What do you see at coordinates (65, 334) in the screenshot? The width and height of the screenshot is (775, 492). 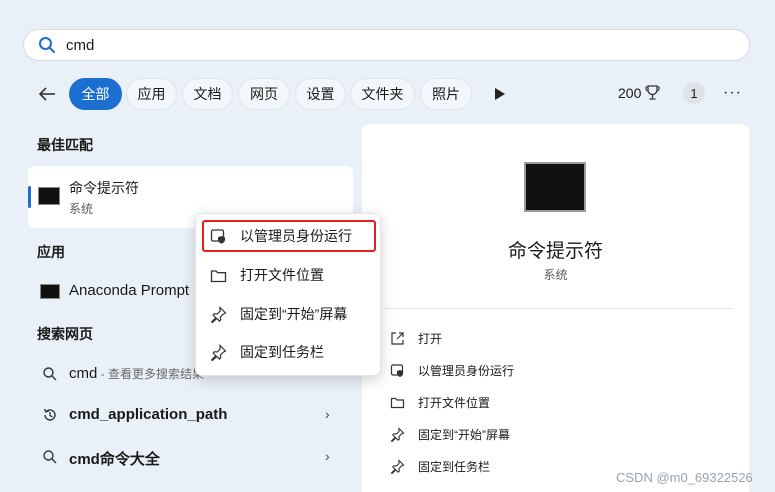 I see `web-search-heading: 搜索网页` at bounding box center [65, 334].